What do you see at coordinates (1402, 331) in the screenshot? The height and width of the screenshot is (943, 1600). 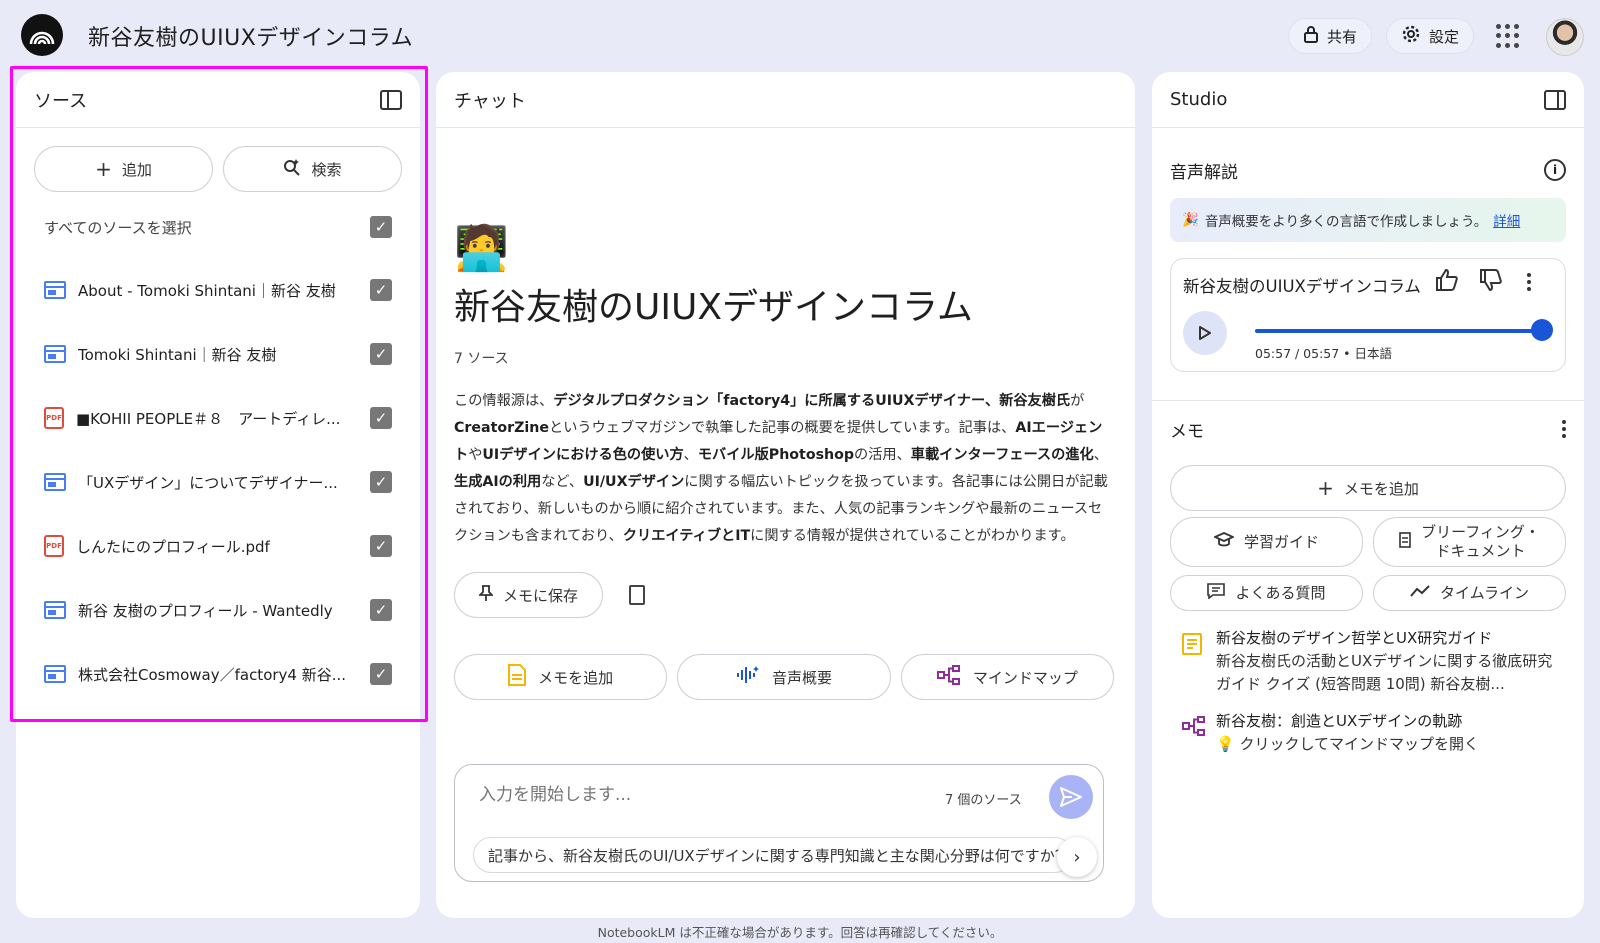 I see `audio-progress-bar` at bounding box center [1402, 331].